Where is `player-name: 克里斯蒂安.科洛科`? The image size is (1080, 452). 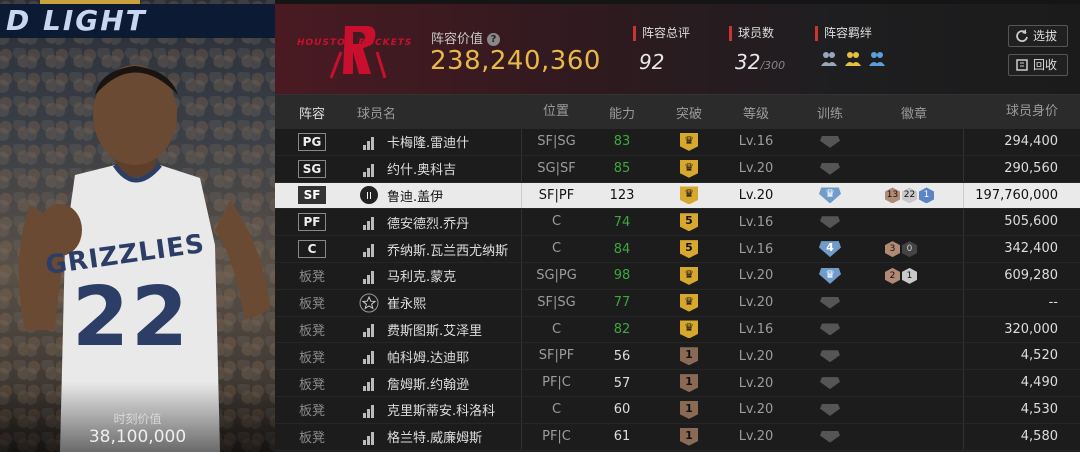
player-name: 克里斯蒂安.科洛科 is located at coordinates (441, 412).